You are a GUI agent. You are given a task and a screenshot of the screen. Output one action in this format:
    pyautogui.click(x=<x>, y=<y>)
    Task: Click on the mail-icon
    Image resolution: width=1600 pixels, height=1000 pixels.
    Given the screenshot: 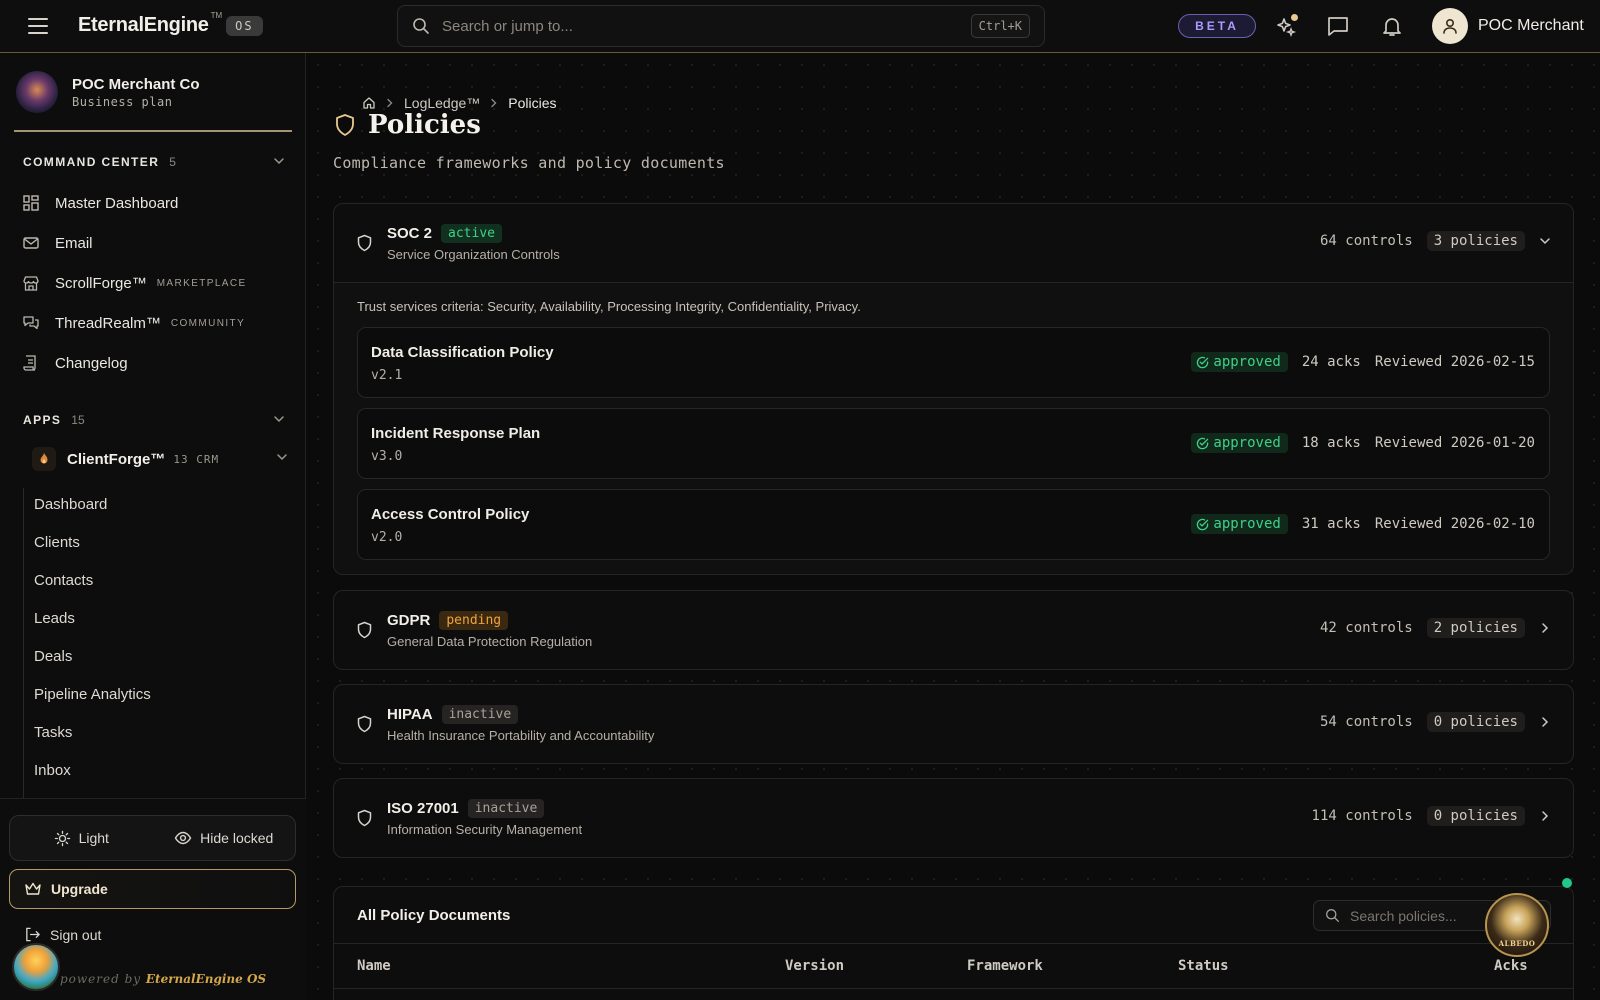 What is the action you would take?
    pyautogui.click(x=31, y=243)
    